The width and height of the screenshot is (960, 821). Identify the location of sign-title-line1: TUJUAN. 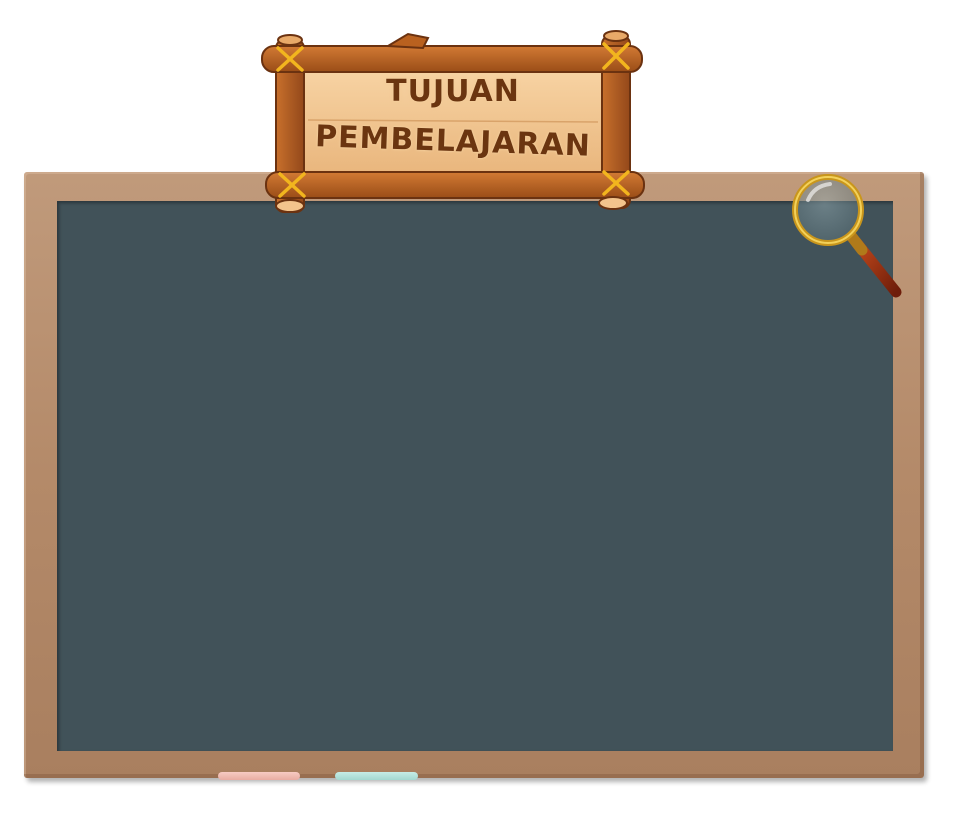
(453, 91).